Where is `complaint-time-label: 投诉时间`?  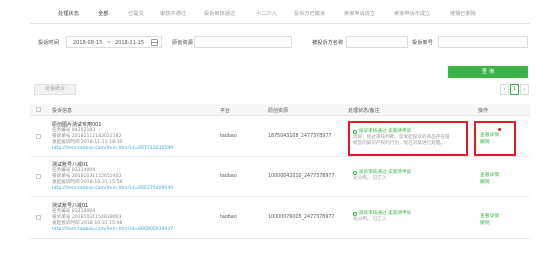 complaint-time-label: 投诉时间 is located at coordinates (48, 43).